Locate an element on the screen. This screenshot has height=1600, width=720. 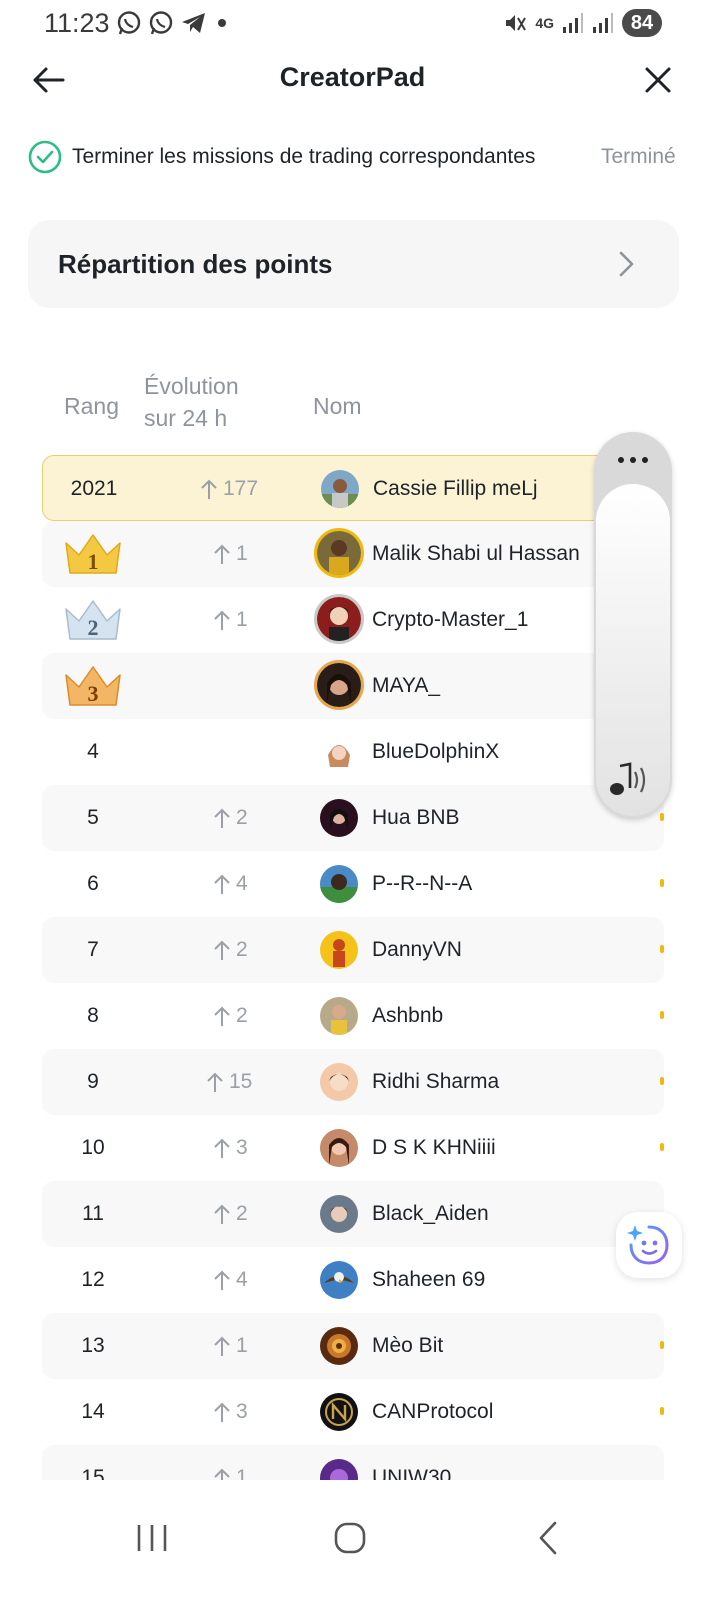
user-name: Hua BNB is located at coordinates (416, 817).